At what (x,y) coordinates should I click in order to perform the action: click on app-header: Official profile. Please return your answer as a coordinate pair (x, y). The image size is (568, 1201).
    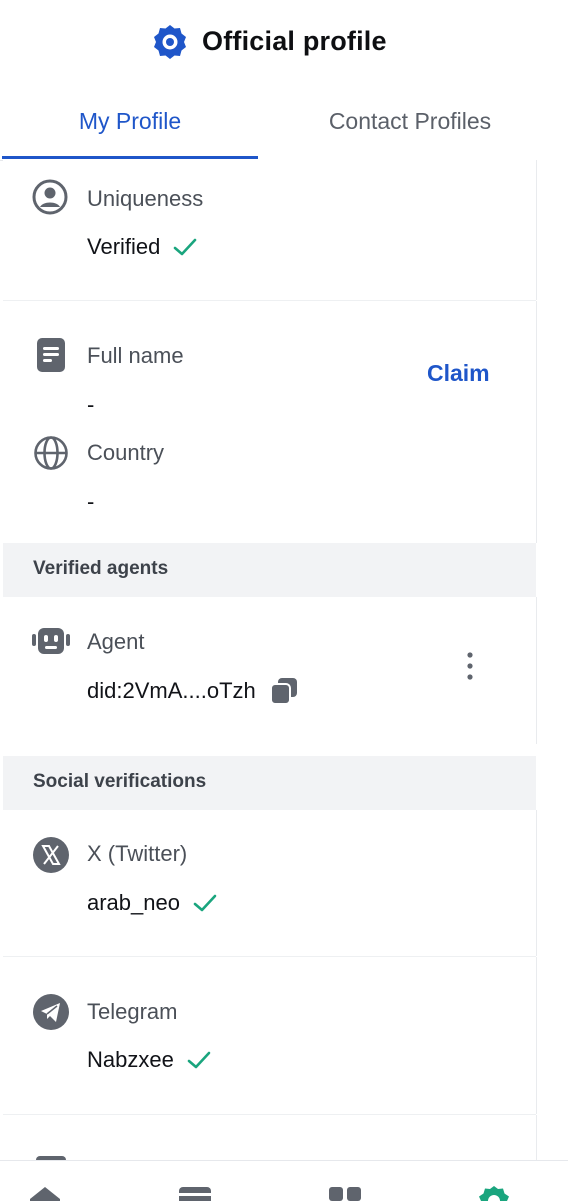
    Looking at the image, I should click on (284, 42).